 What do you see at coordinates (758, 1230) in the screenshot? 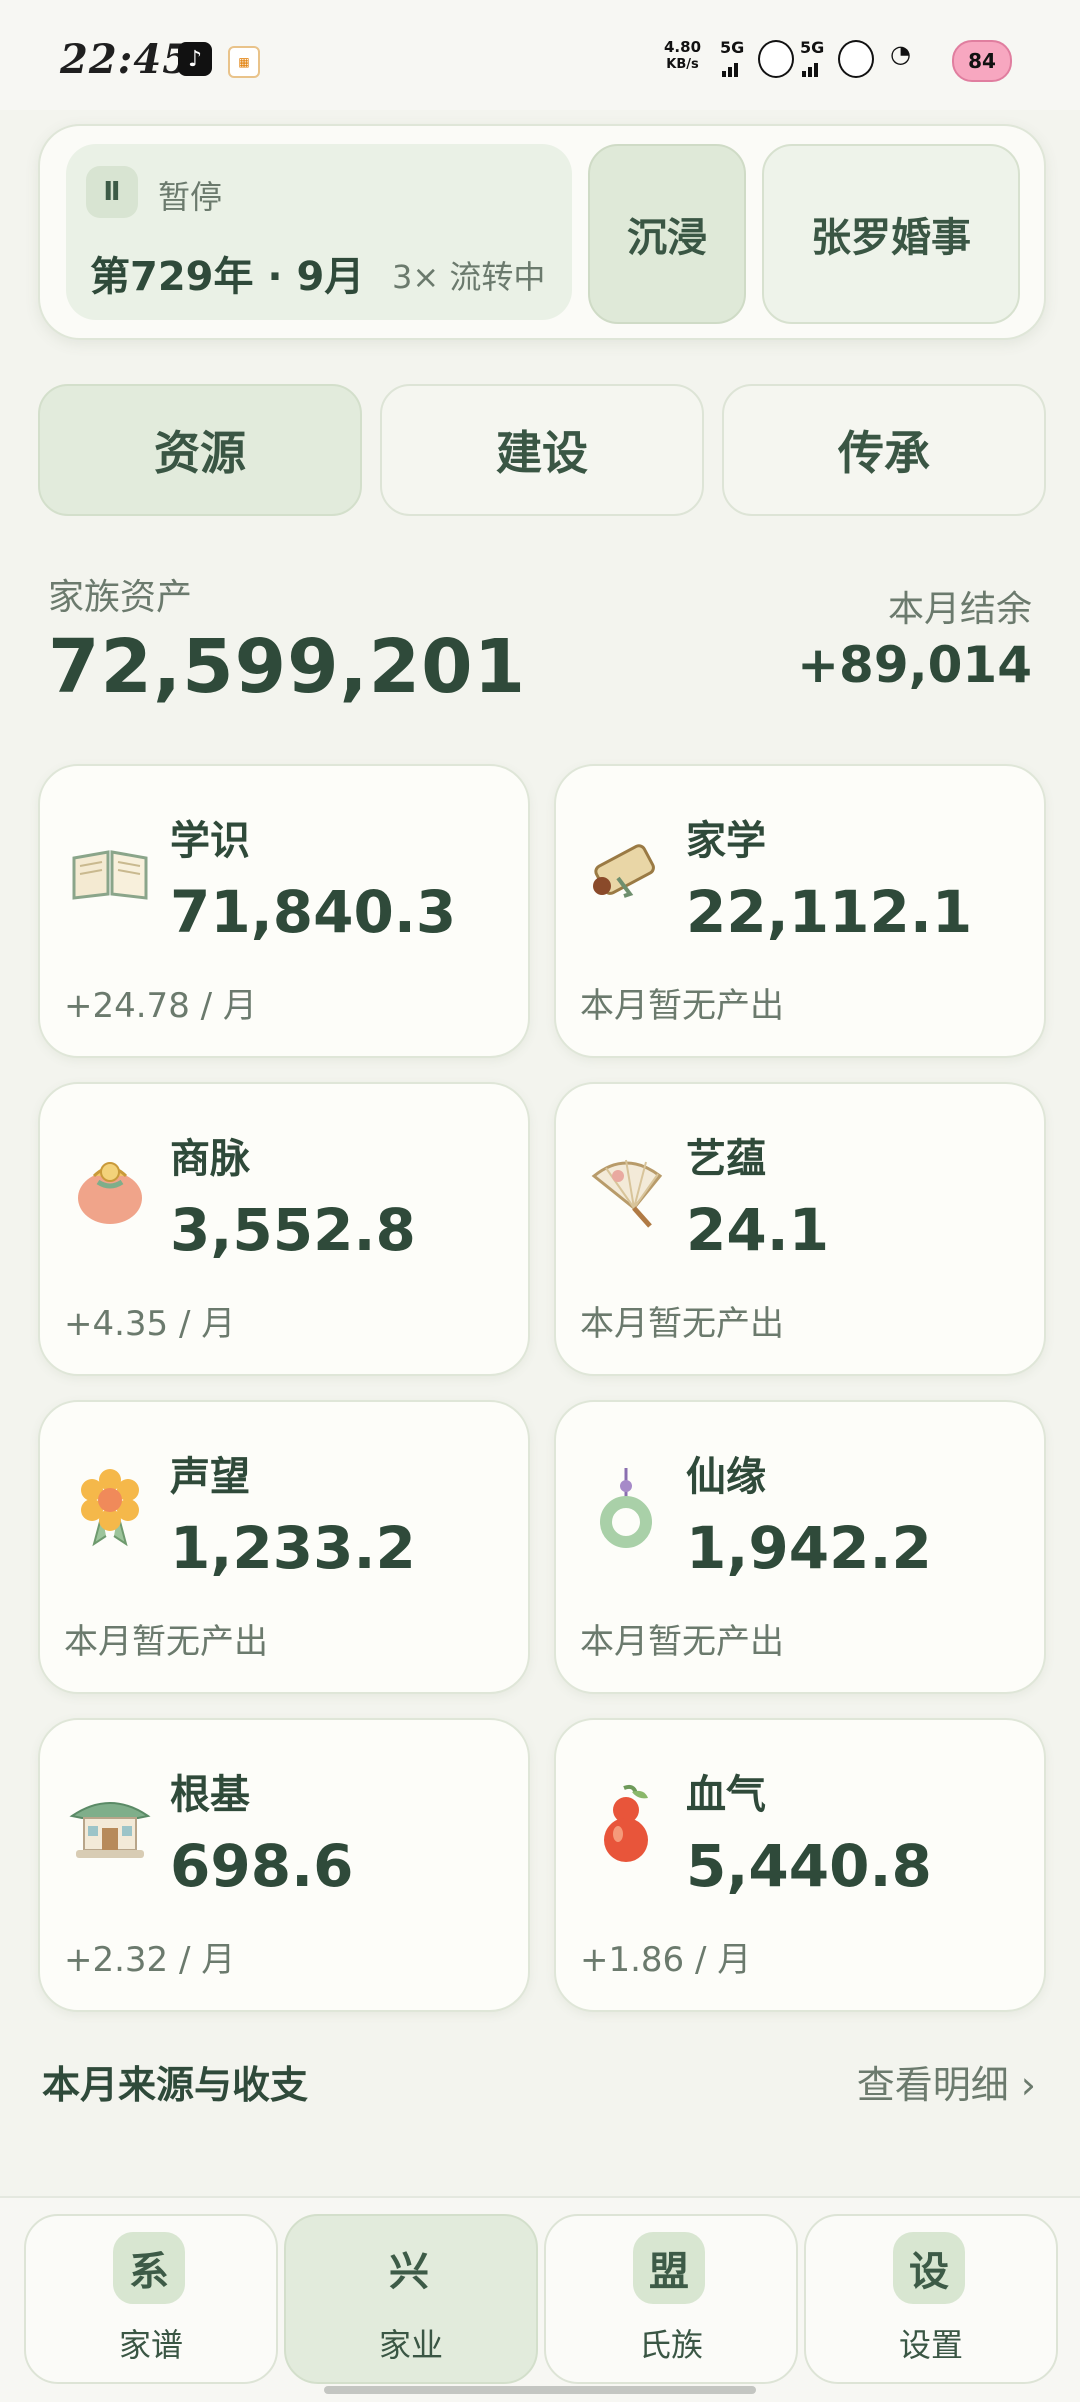
I see `resource-value: 24.1` at bounding box center [758, 1230].